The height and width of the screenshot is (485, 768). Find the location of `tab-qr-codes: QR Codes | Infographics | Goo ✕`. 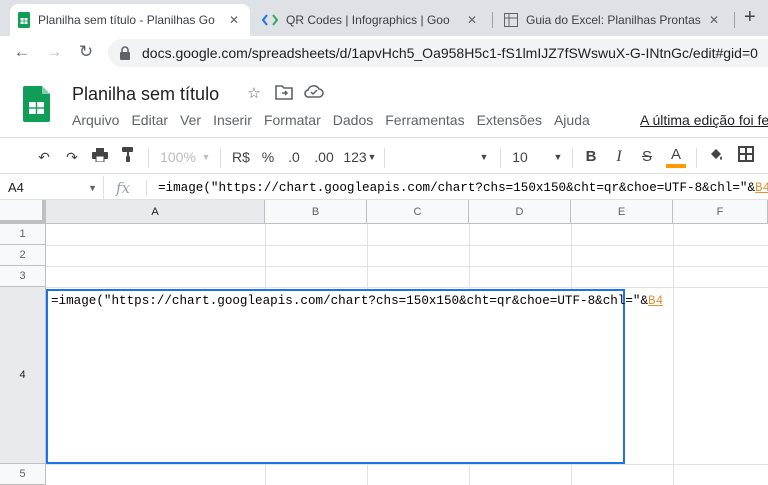

tab-qr-codes: QR Codes | Infographics | Goo ✕ is located at coordinates (371, 20).